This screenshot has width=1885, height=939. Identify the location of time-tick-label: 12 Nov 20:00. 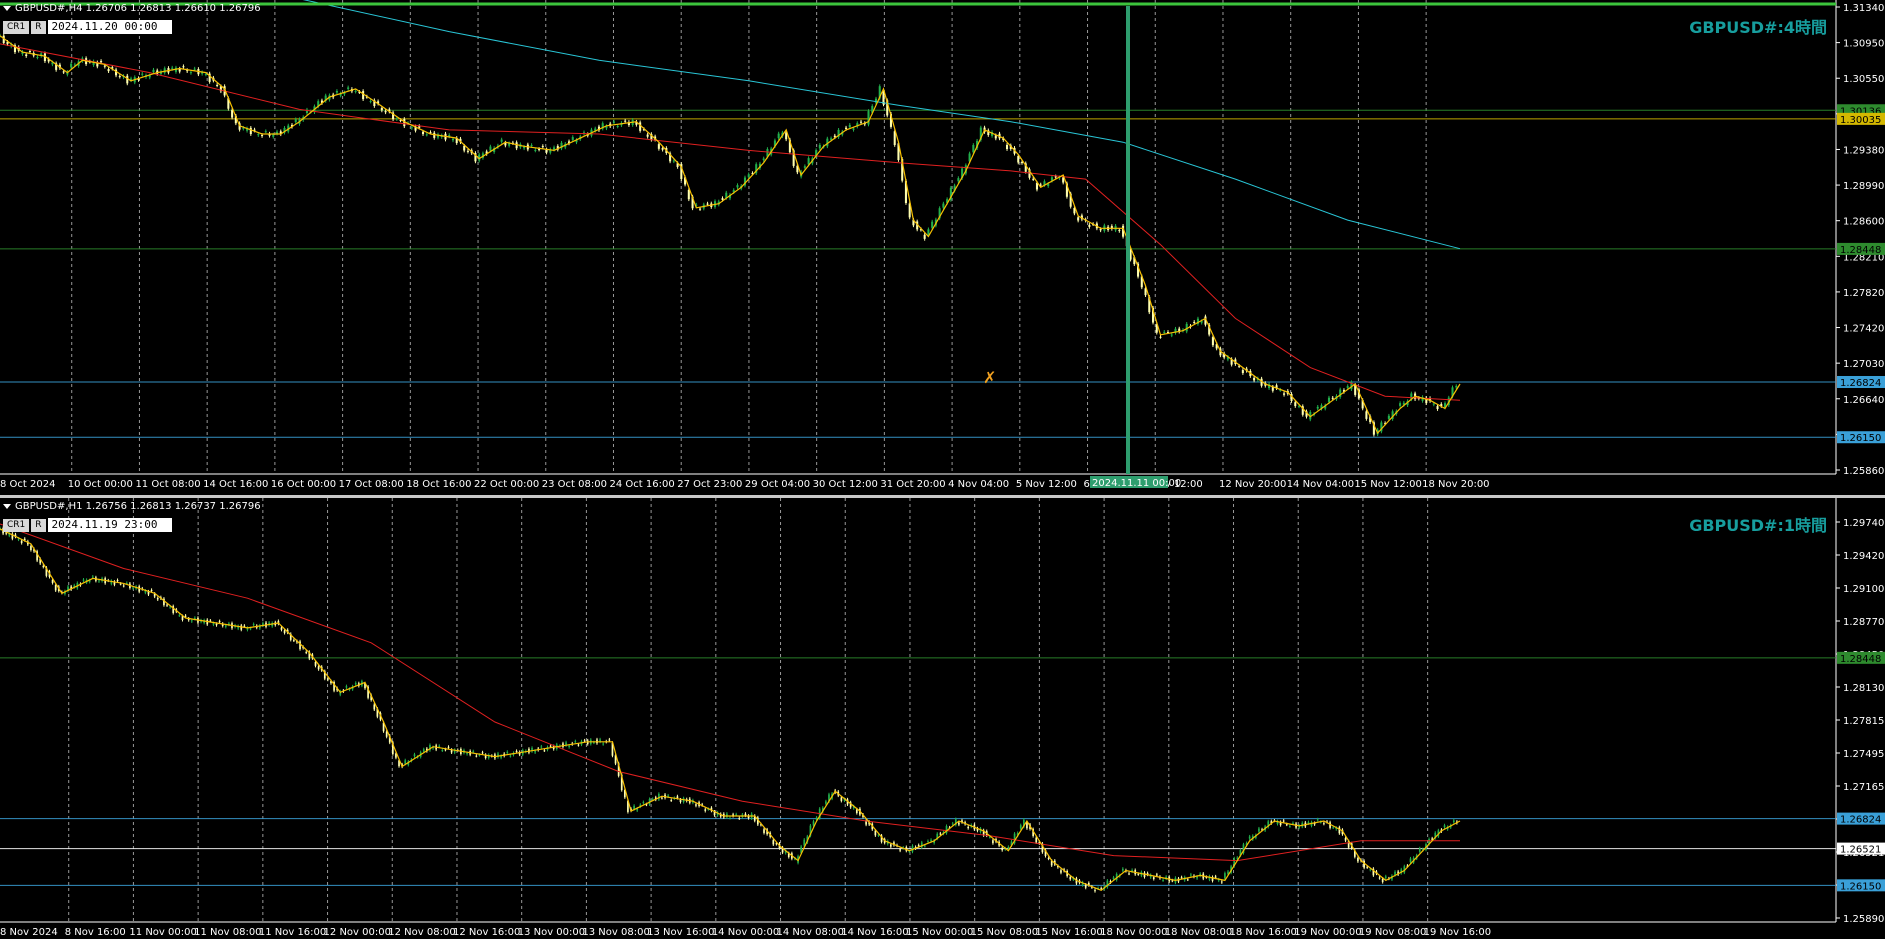
(1252, 484).